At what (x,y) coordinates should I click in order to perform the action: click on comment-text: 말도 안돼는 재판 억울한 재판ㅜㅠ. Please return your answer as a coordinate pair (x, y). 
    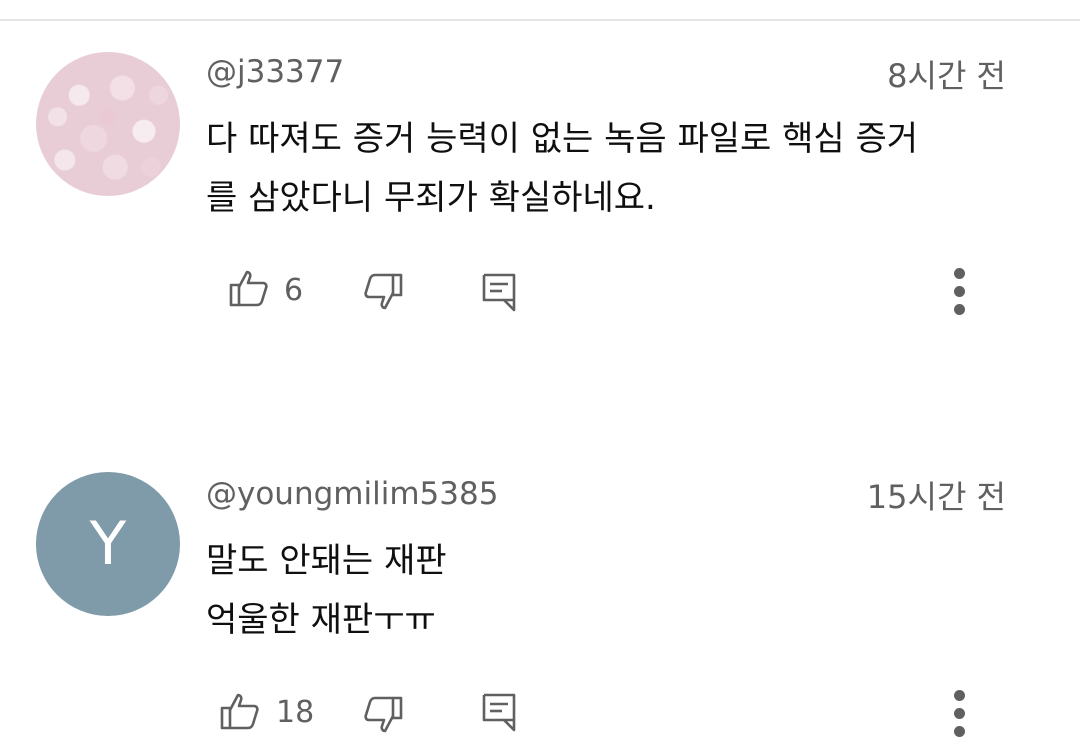
    Looking at the image, I should click on (326, 590).